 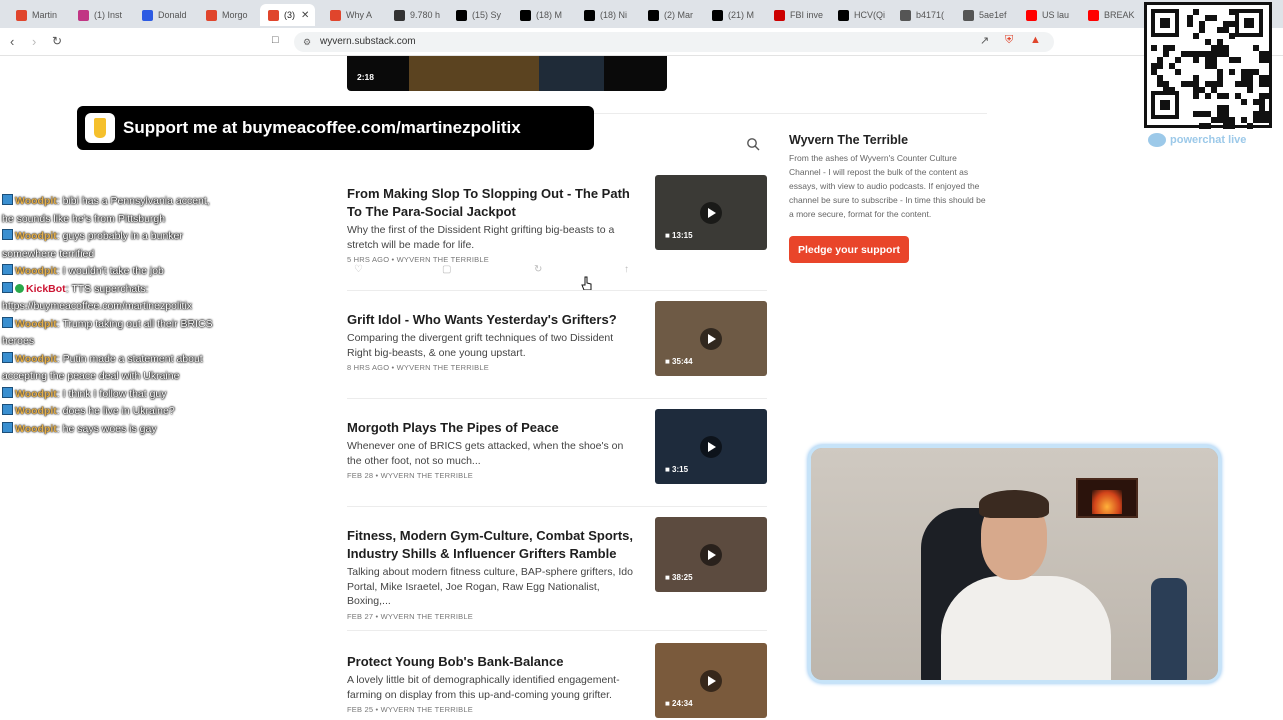 I want to click on post-divider, so click(x=557, y=290).